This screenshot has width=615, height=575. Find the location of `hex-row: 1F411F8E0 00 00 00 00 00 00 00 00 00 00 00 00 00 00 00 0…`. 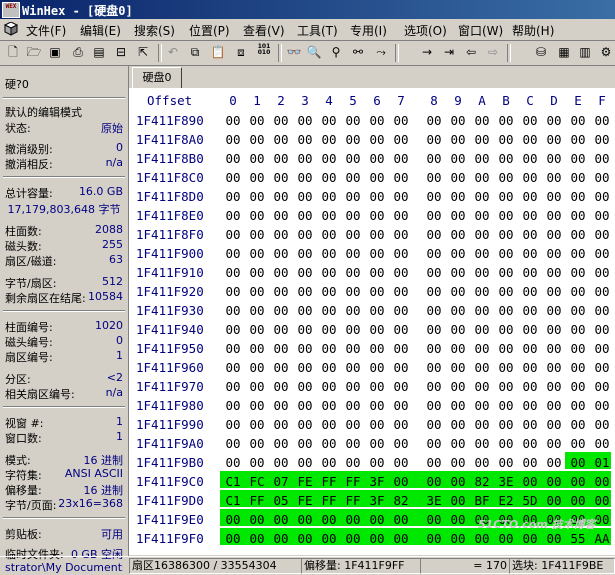

hex-row: 1F411F8E0 00 00 00 00 00 00 00 00 00 00 00 00 00 00 00 0… is located at coordinates (372, 214).